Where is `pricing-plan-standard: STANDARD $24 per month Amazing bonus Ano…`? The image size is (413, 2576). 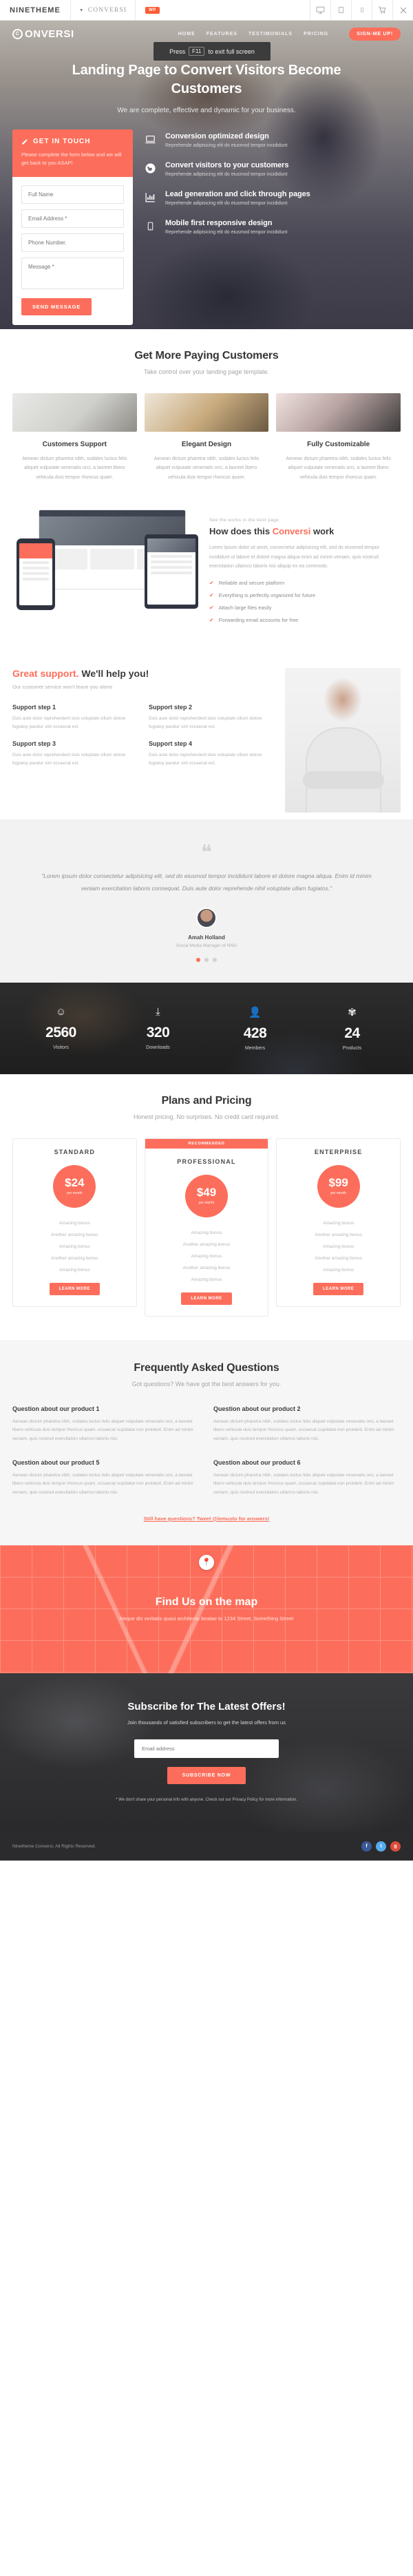
pricing-plan-standard: STANDARD $24 per month Amazing bonus Ano… is located at coordinates (75, 1222).